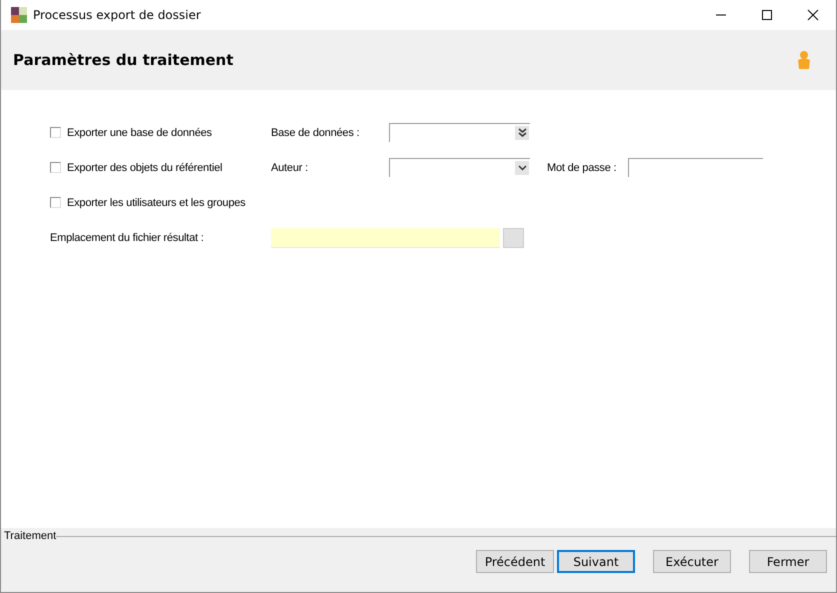 This screenshot has width=837, height=593. Describe the element at coordinates (144, 168) in the screenshot. I see `checkbox-label: Exporter des objets du référentiel` at that location.